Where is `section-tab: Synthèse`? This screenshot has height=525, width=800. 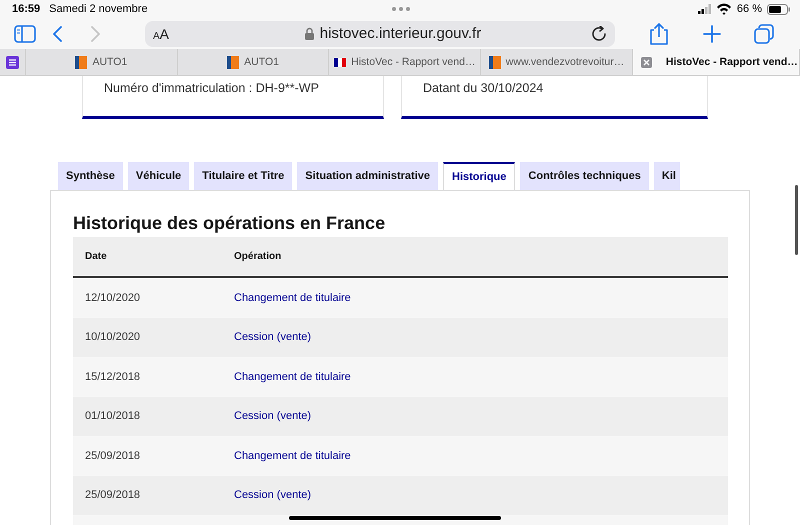 section-tab: Synthèse is located at coordinates (90, 176).